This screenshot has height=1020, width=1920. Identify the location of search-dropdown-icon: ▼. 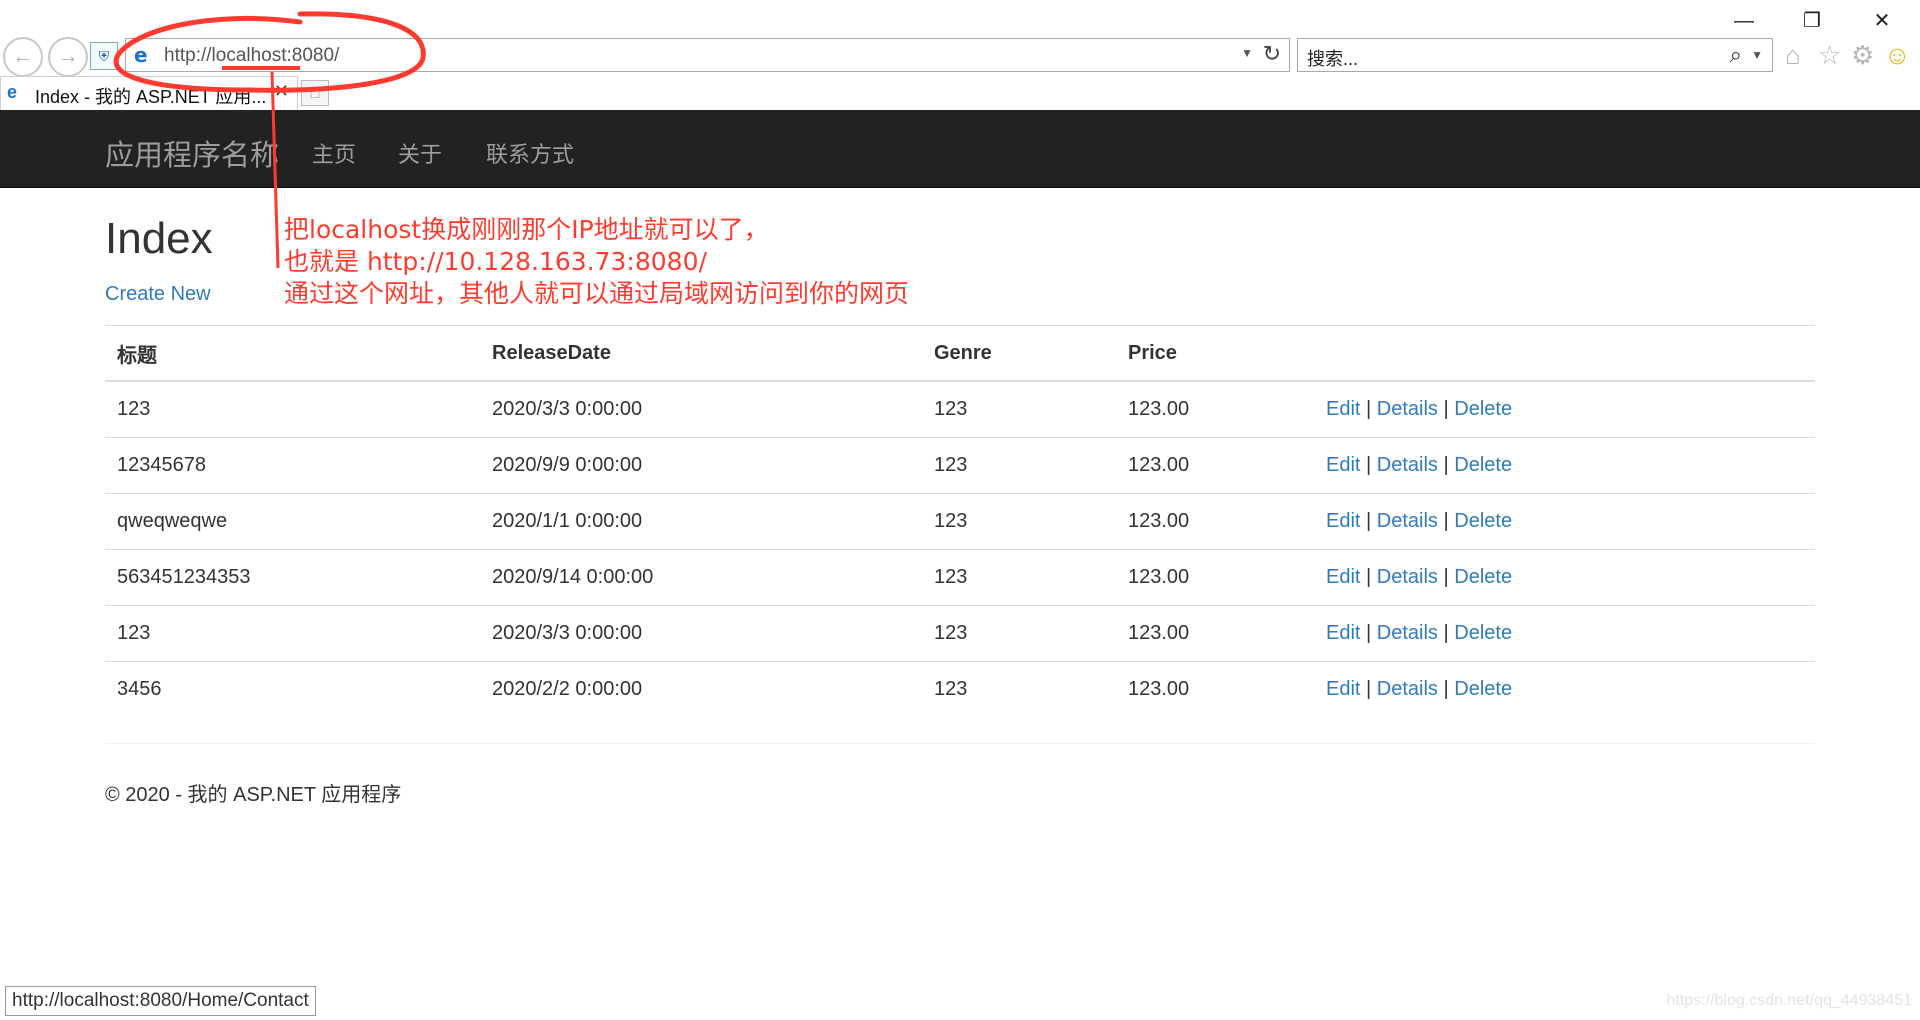
(1757, 55).